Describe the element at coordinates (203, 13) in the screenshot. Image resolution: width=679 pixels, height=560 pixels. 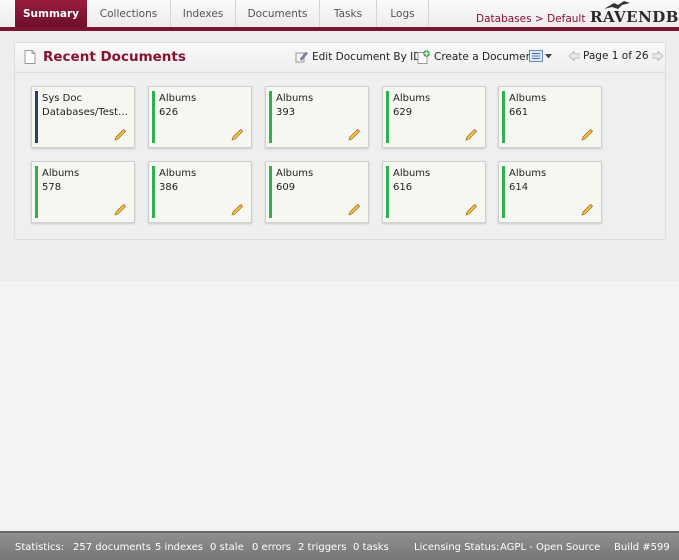
I see `tab-indexes: Indexes` at that location.